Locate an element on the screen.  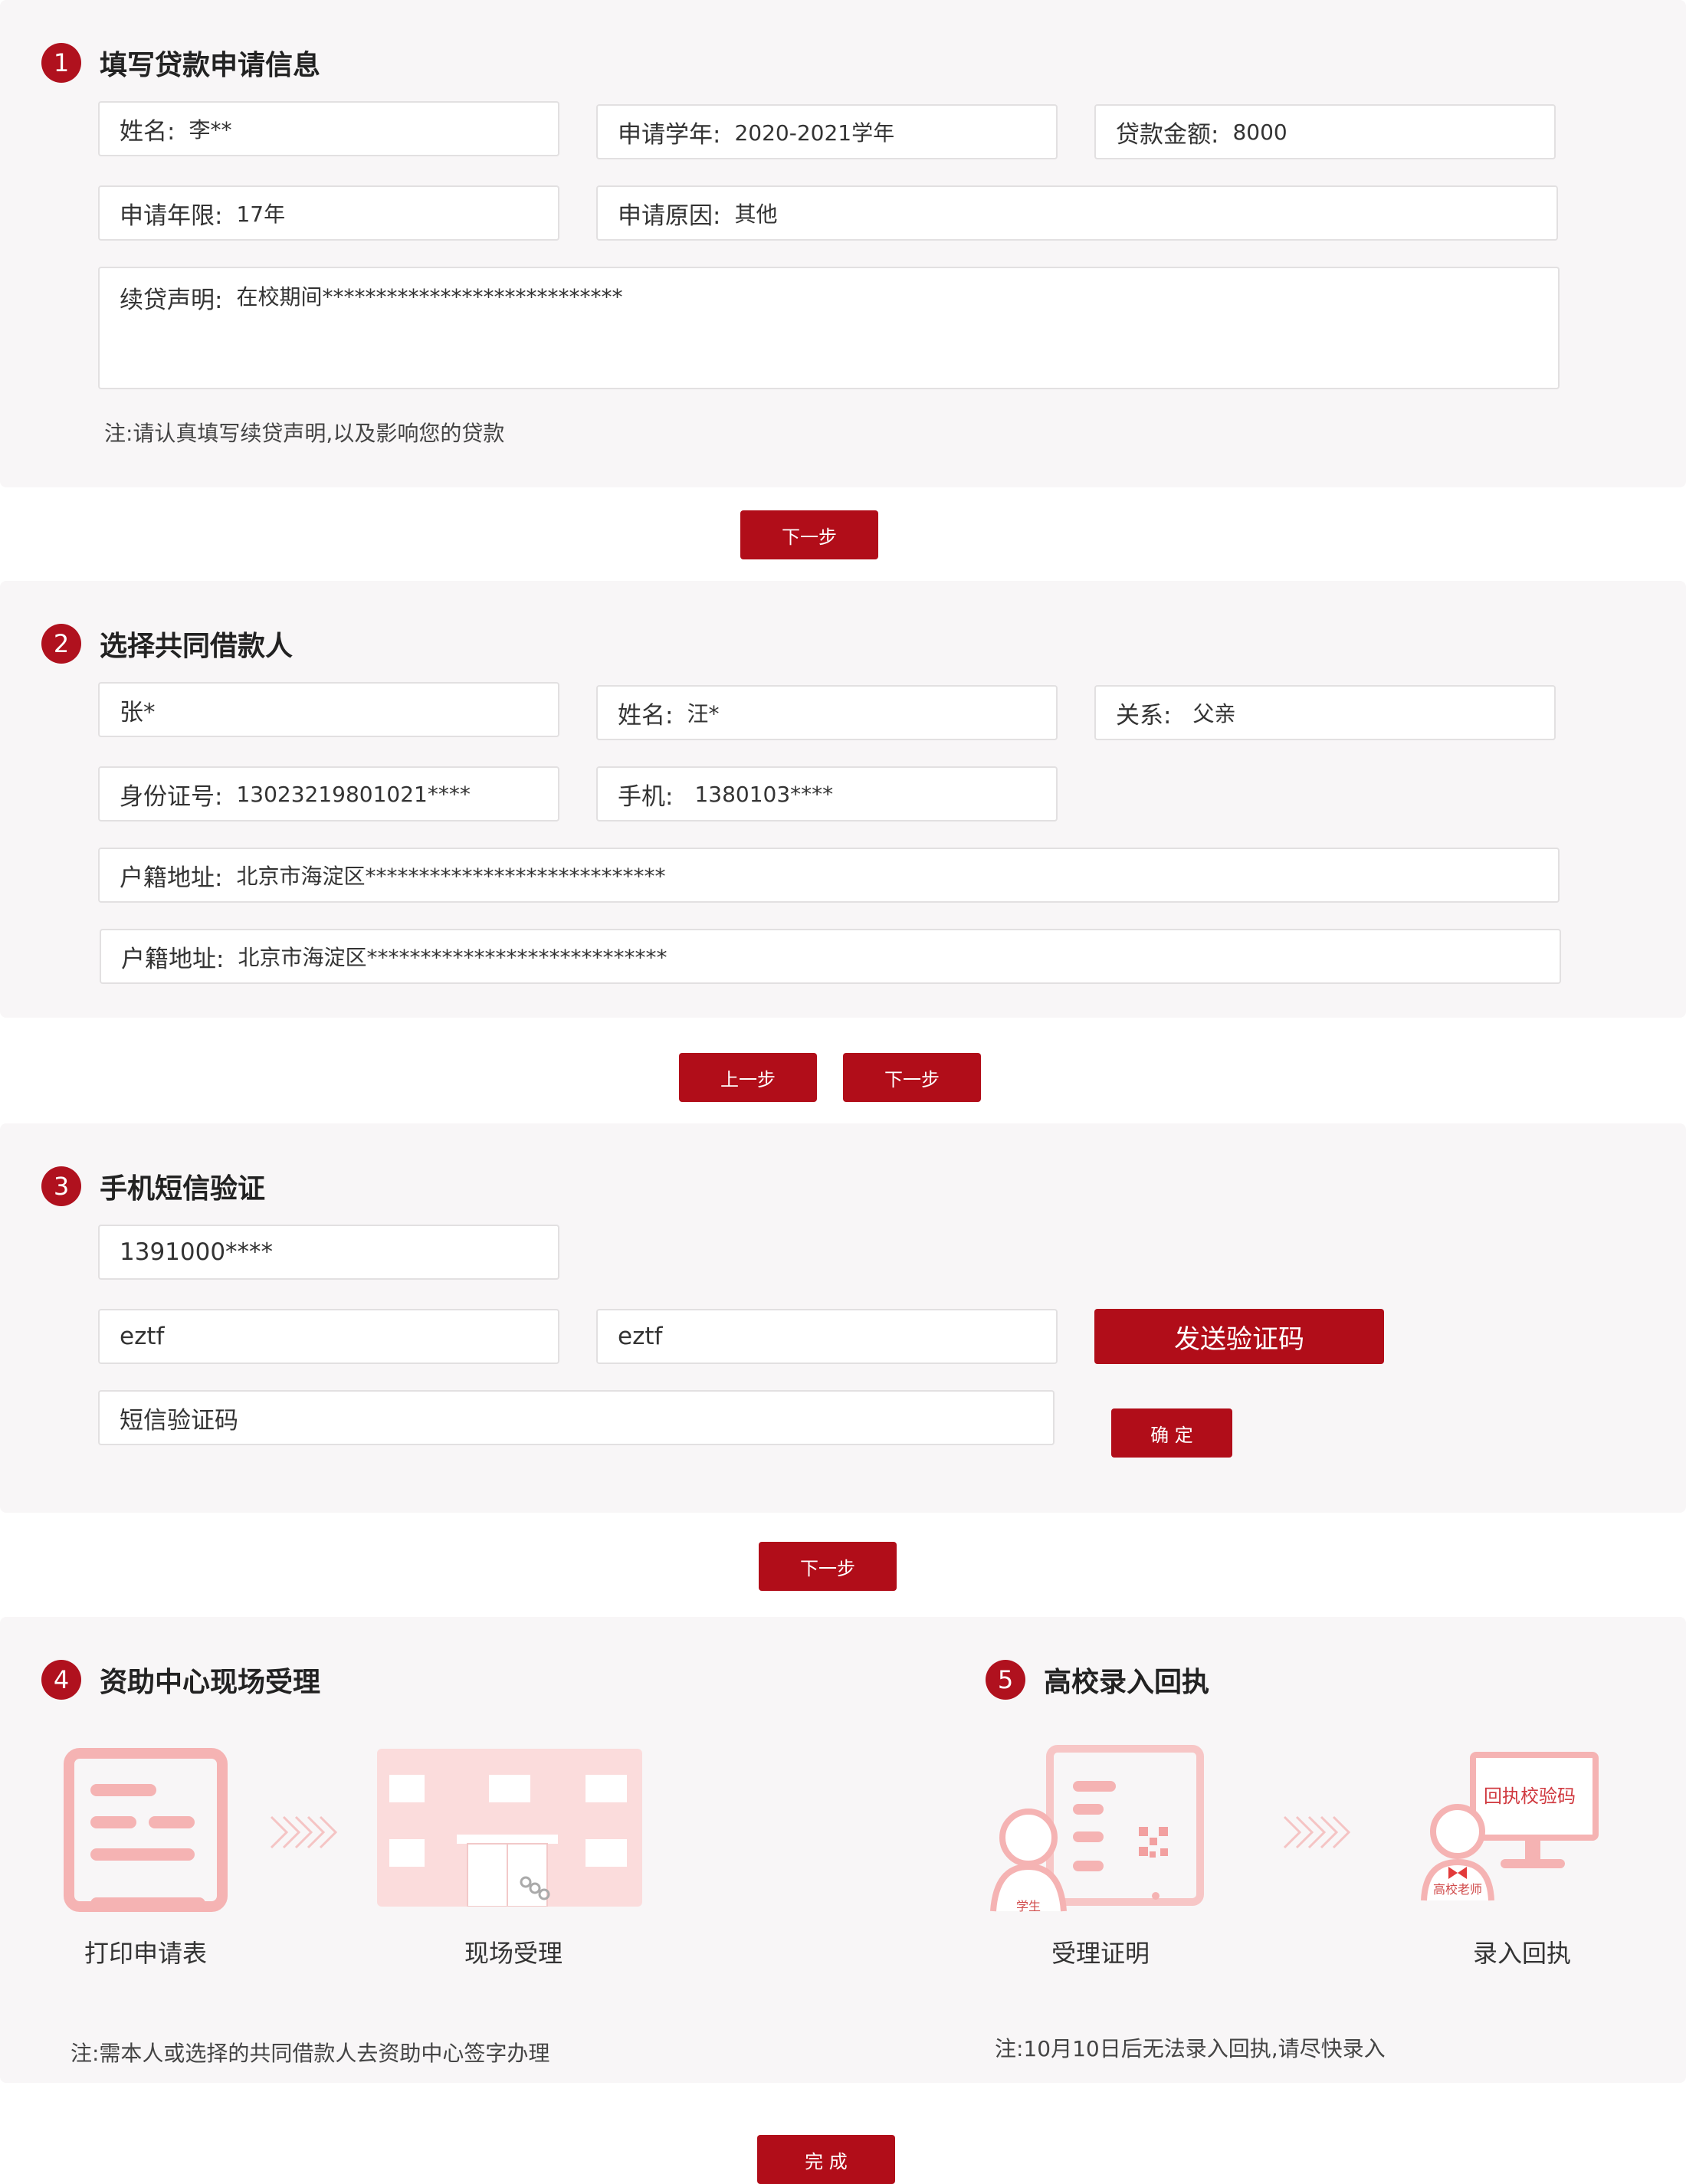
step1-next-button: 下一步 is located at coordinates (809, 534).